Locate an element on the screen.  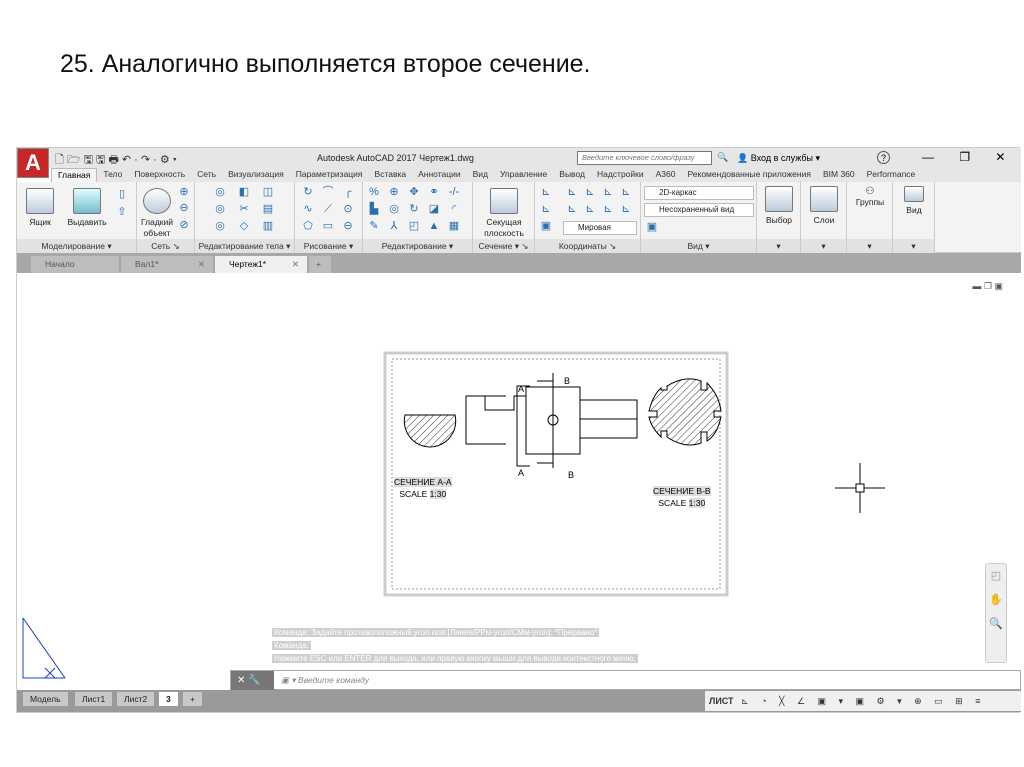
ucs-dropdown: Мировая is located at coordinates (600, 228).